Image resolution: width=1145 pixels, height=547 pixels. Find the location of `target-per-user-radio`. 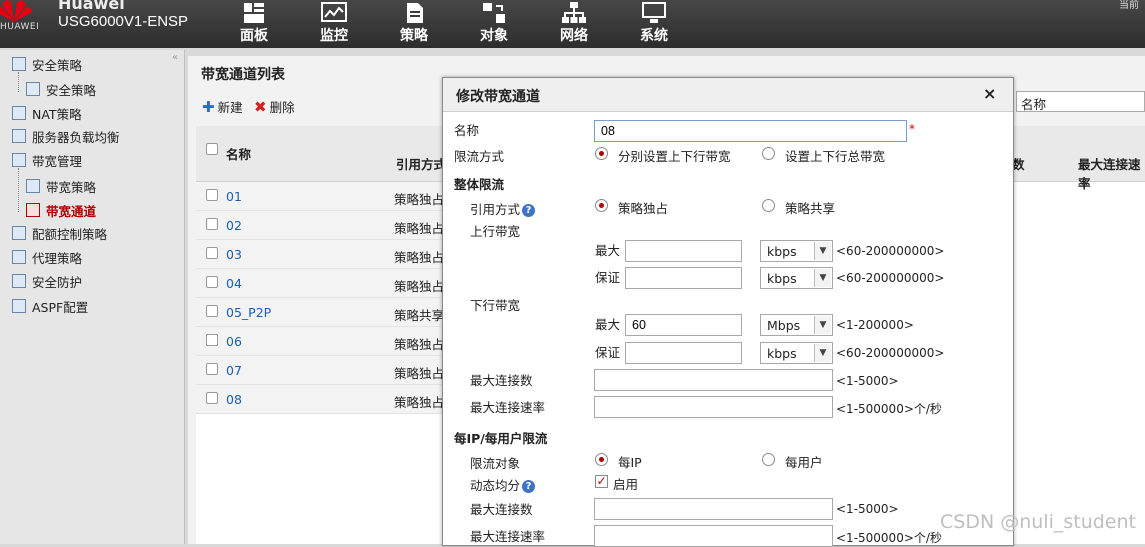

target-per-user-radio is located at coordinates (768, 459).